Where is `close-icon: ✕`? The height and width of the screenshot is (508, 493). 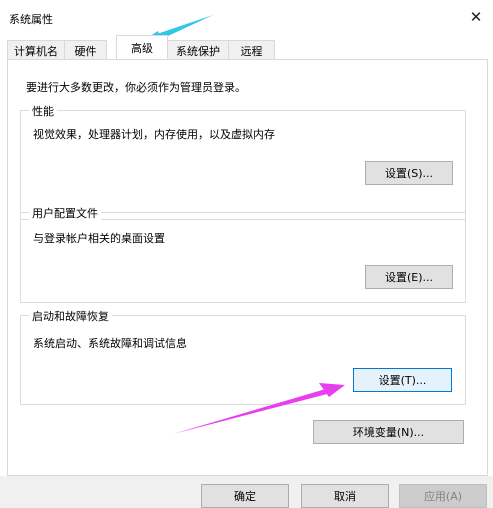 close-icon: ✕ is located at coordinates (476, 17).